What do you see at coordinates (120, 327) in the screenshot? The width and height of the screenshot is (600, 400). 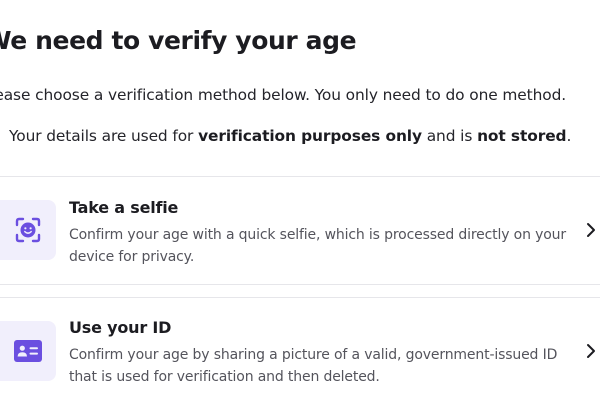 I see `option-title: Use your ID` at bounding box center [120, 327].